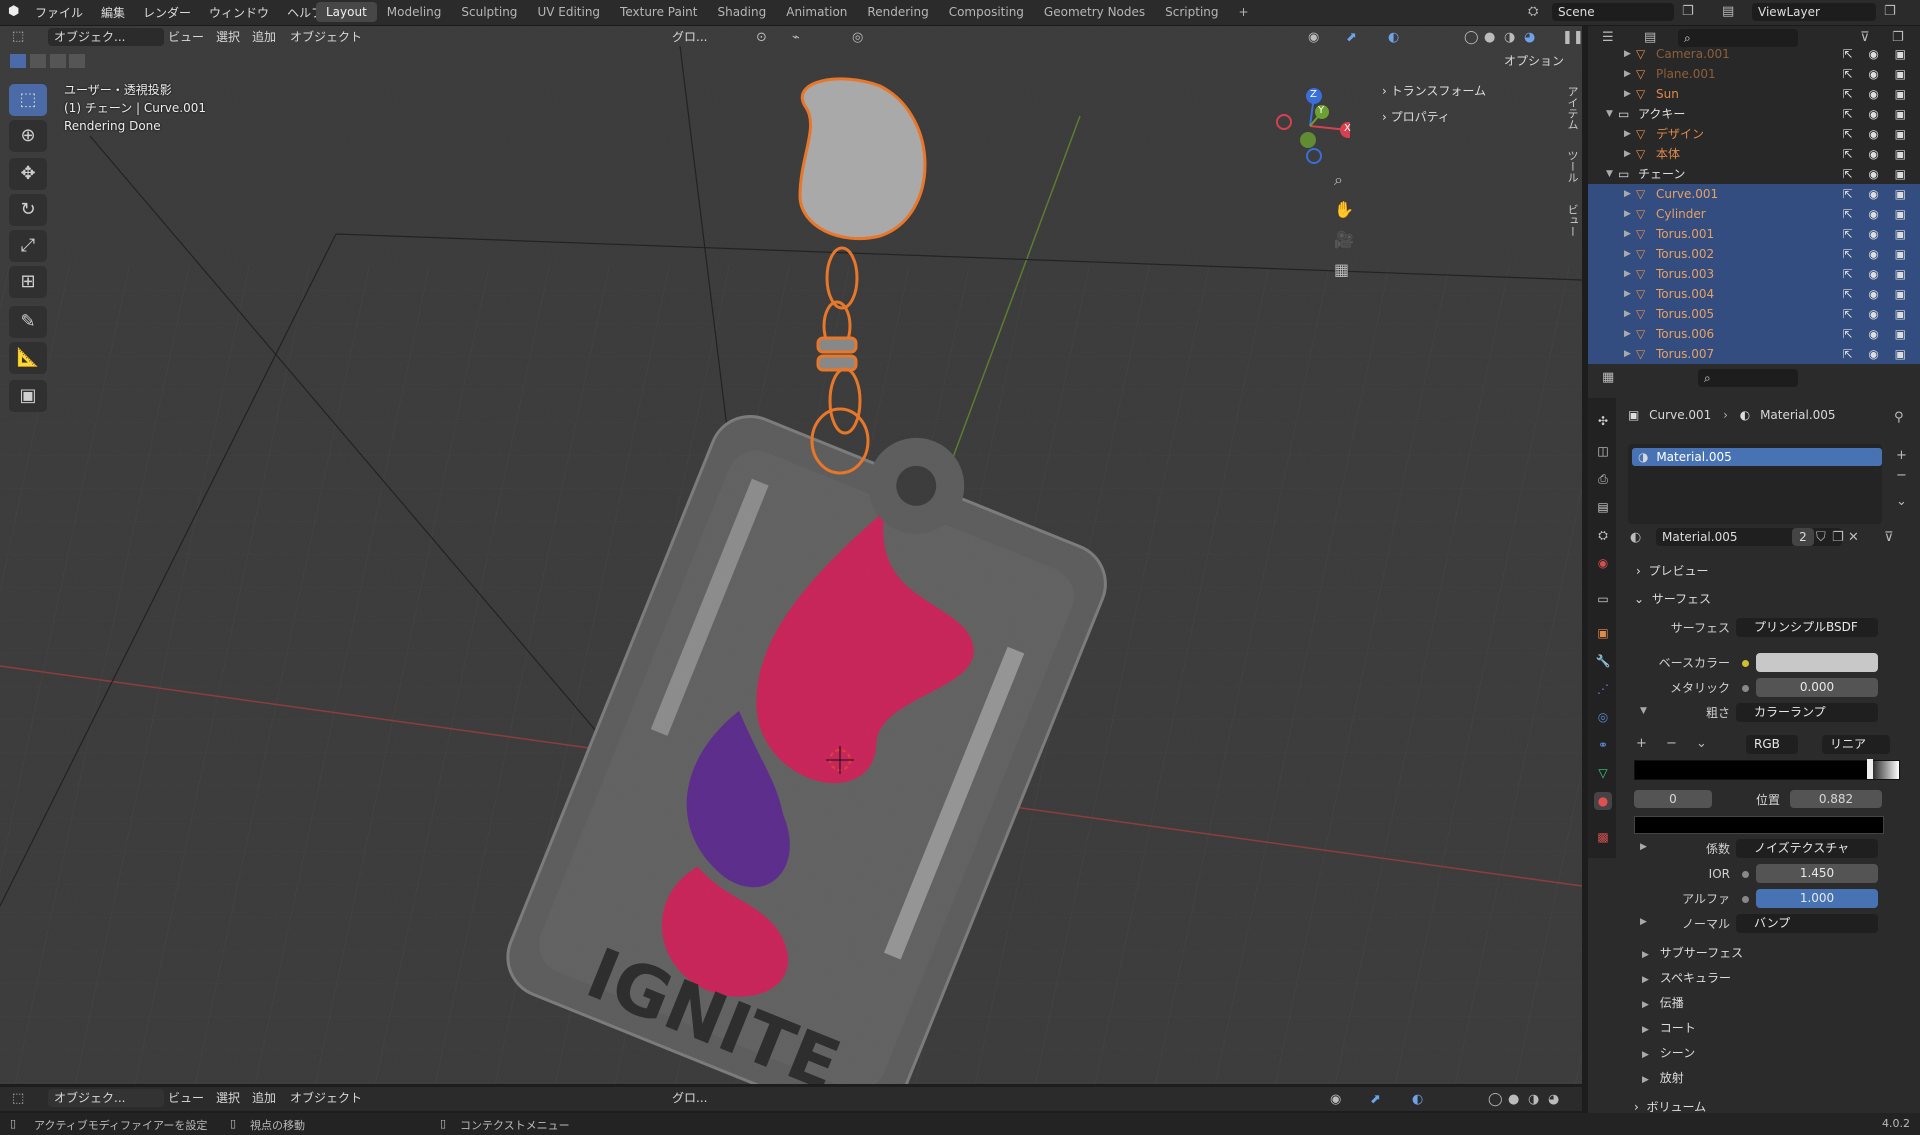 The width and height of the screenshot is (1920, 1135). I want to click on proportional-edit-icon: ◎, so click(857, 37).